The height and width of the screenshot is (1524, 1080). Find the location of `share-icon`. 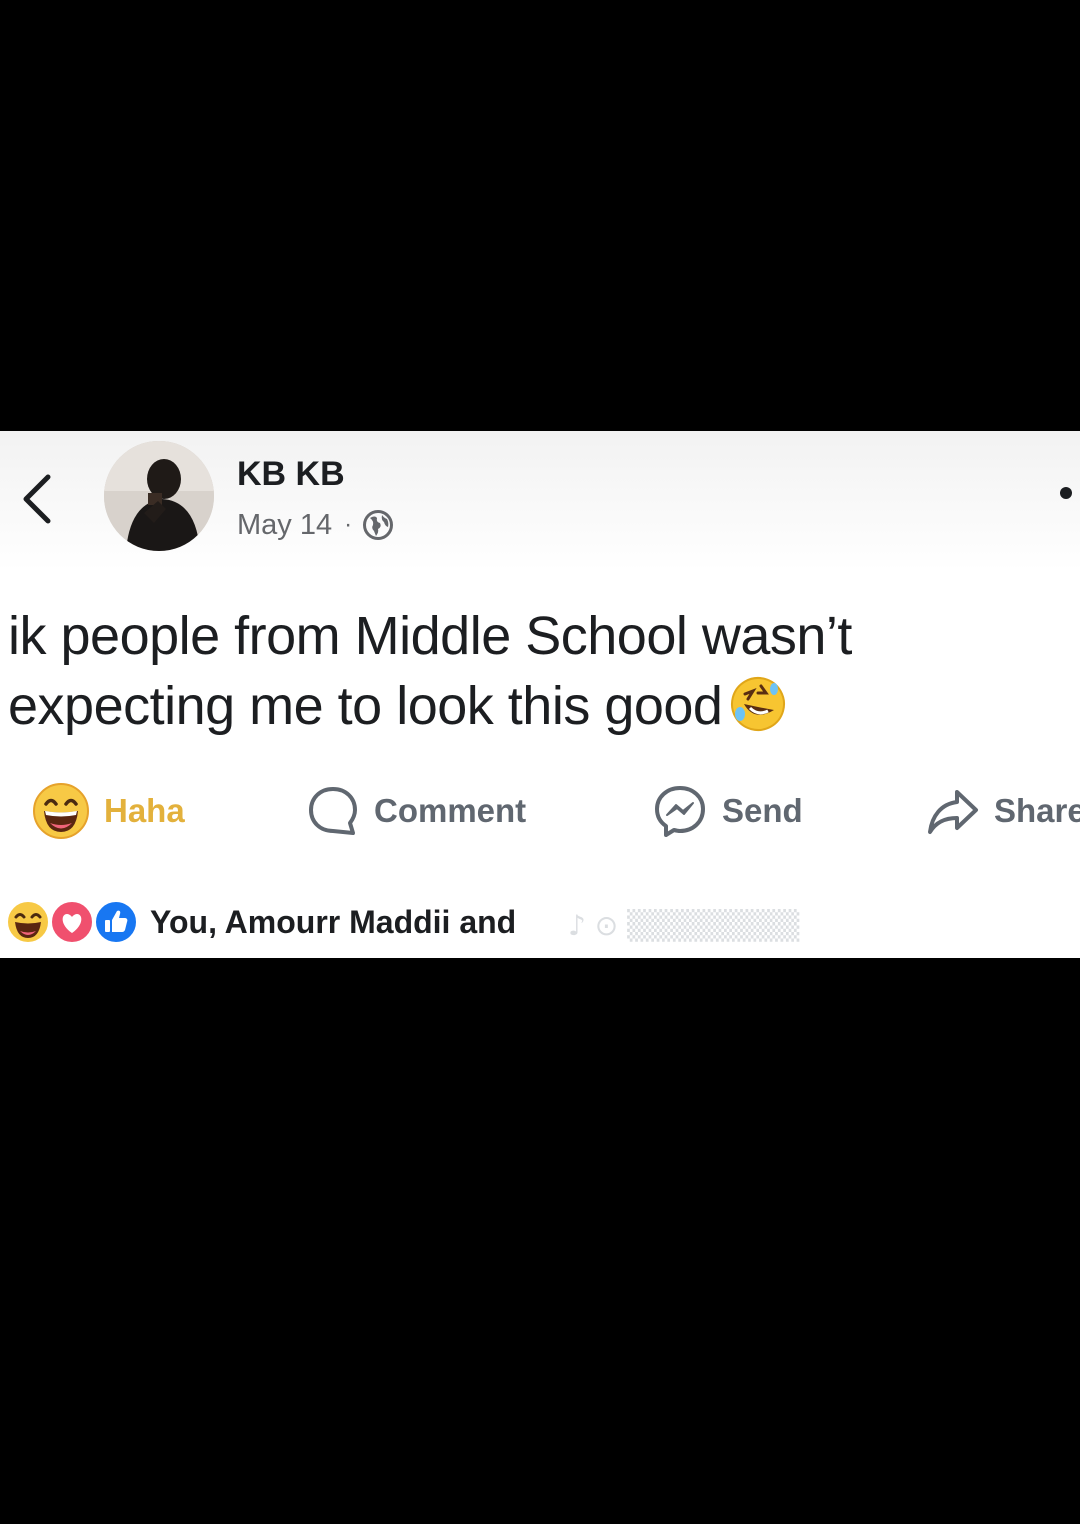

share-icon is located at coordinates (953, 812).